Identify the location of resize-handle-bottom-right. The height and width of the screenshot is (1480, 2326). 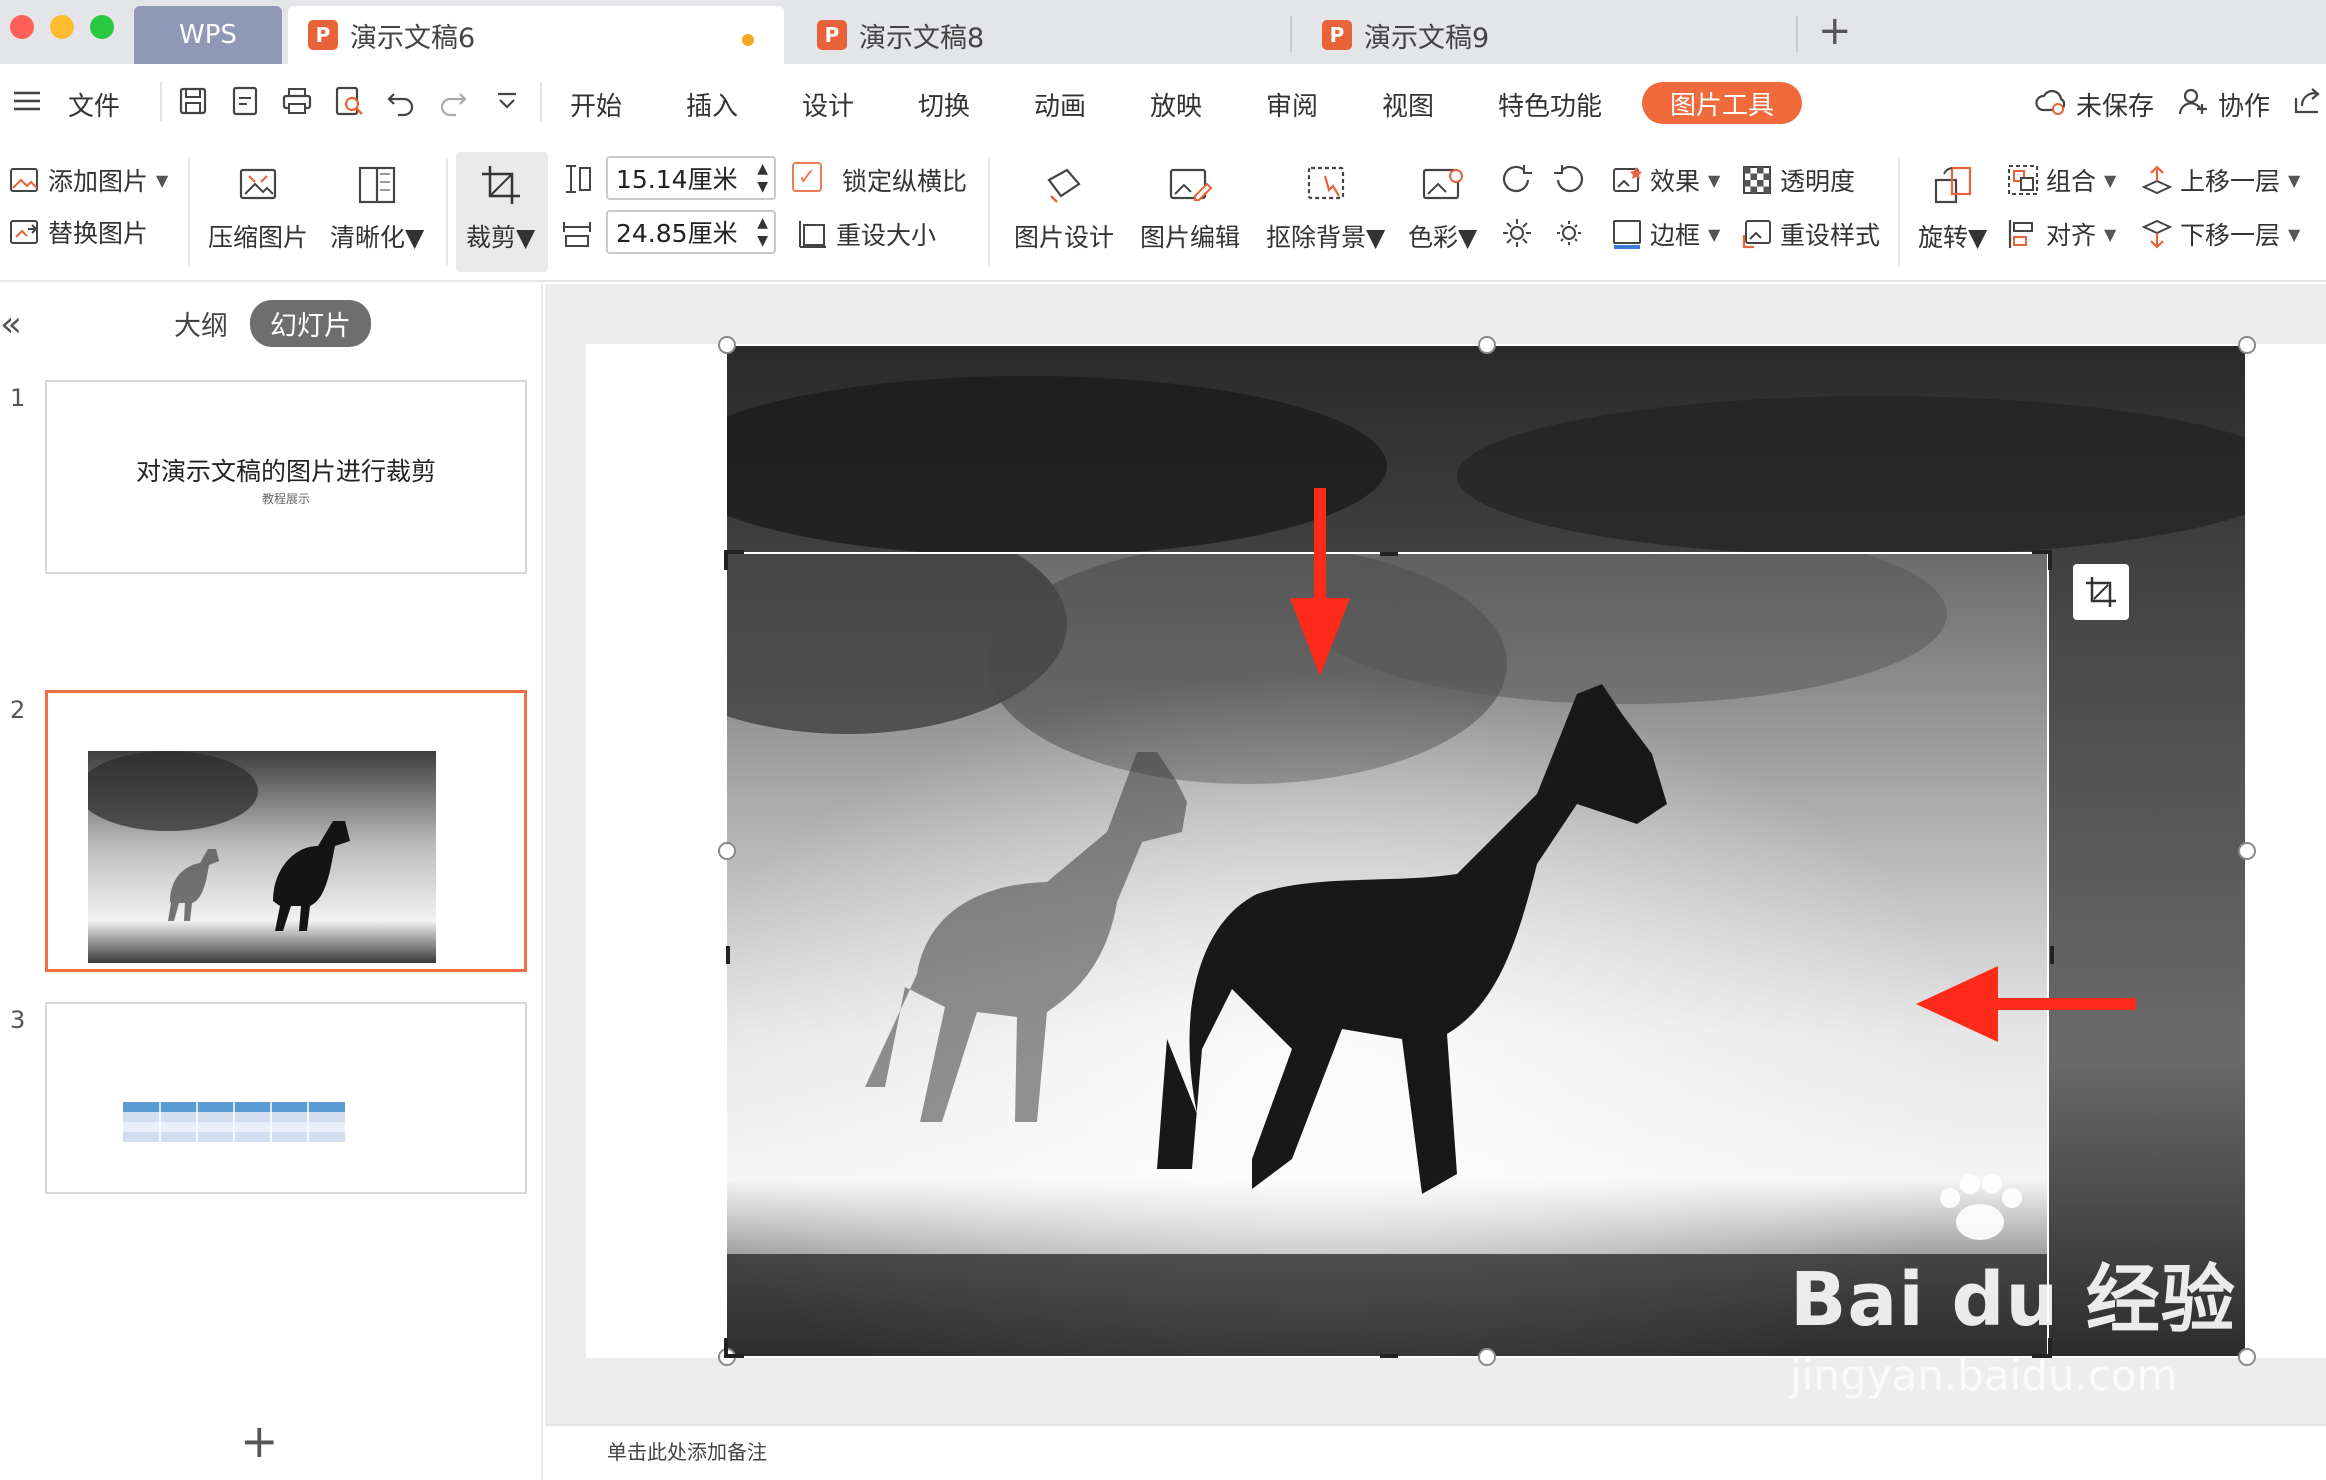
(2247, 1357).